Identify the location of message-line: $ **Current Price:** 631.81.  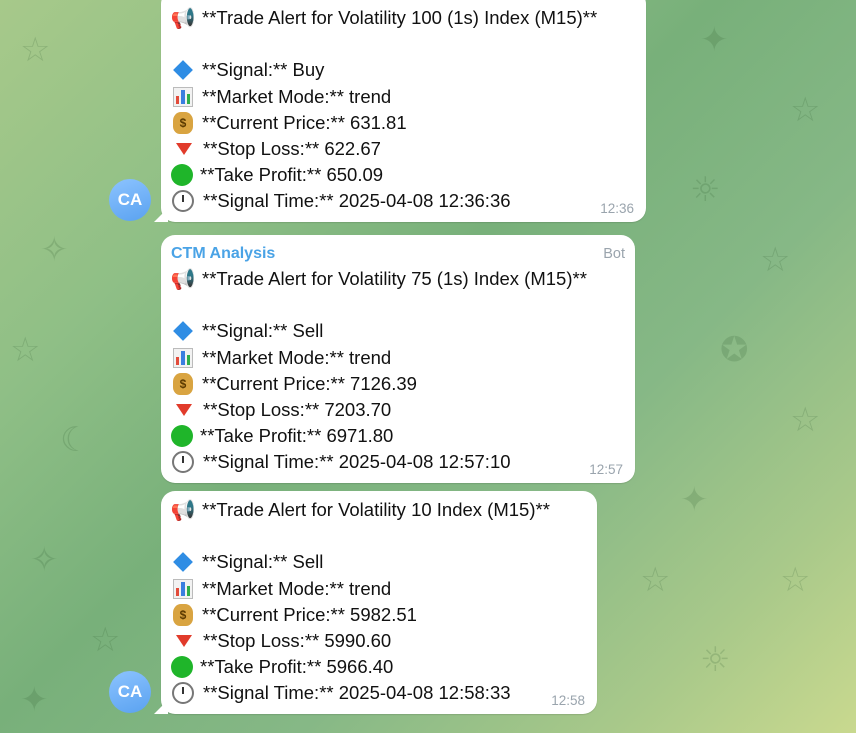
(403, 123).